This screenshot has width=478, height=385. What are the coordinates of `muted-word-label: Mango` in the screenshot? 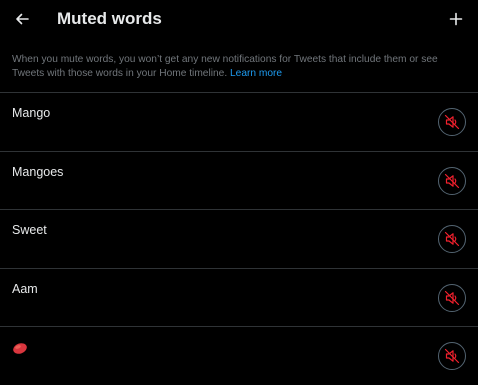 It's located at (31, 113).